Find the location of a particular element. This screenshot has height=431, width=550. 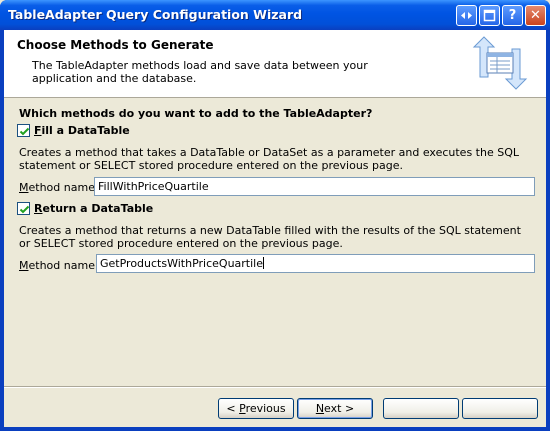

maximize-button is located at coordinates (489, 15).